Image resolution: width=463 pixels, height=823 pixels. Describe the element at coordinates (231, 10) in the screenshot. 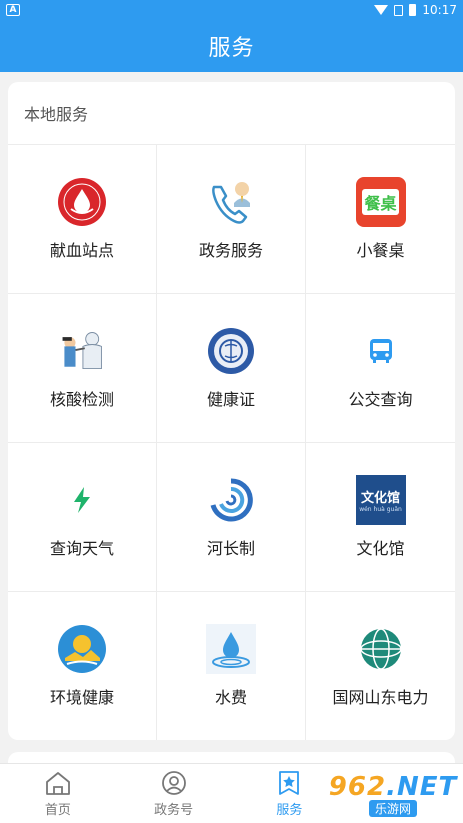

I see `status-bar: A 10:17` at that location.